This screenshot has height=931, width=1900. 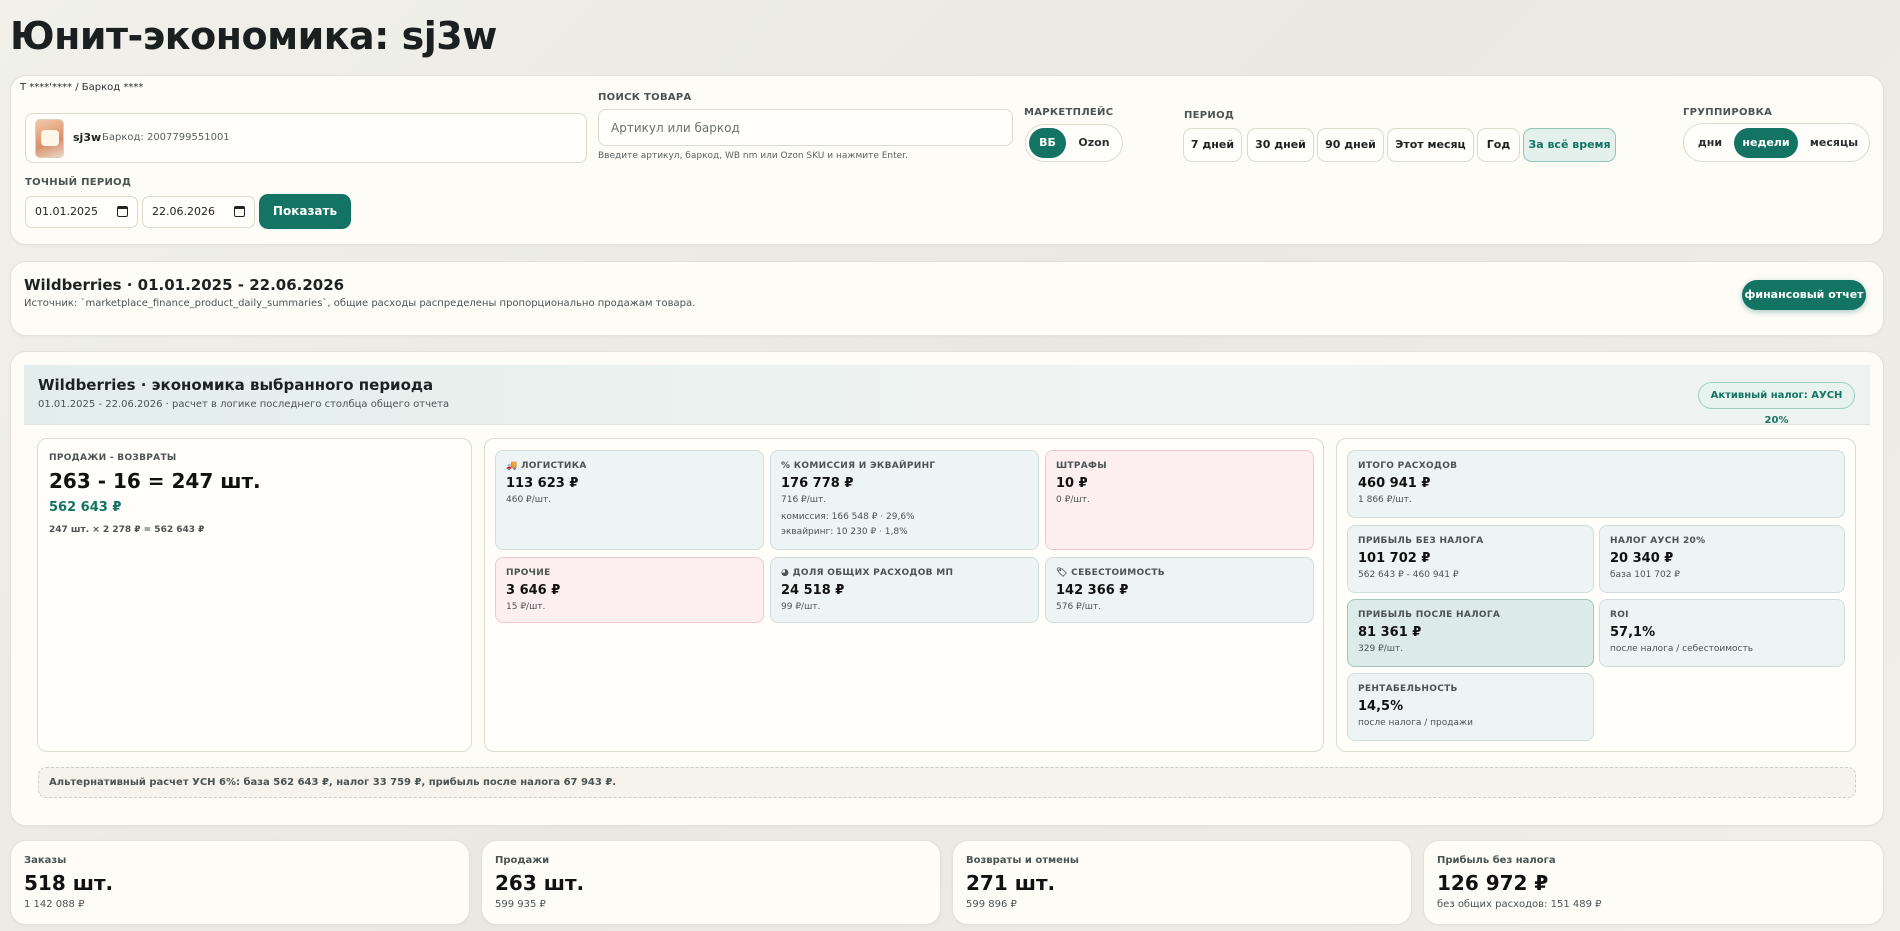 I want to click on search-label: ПОИСК ТОВАРА, so click(x=645, y=97).